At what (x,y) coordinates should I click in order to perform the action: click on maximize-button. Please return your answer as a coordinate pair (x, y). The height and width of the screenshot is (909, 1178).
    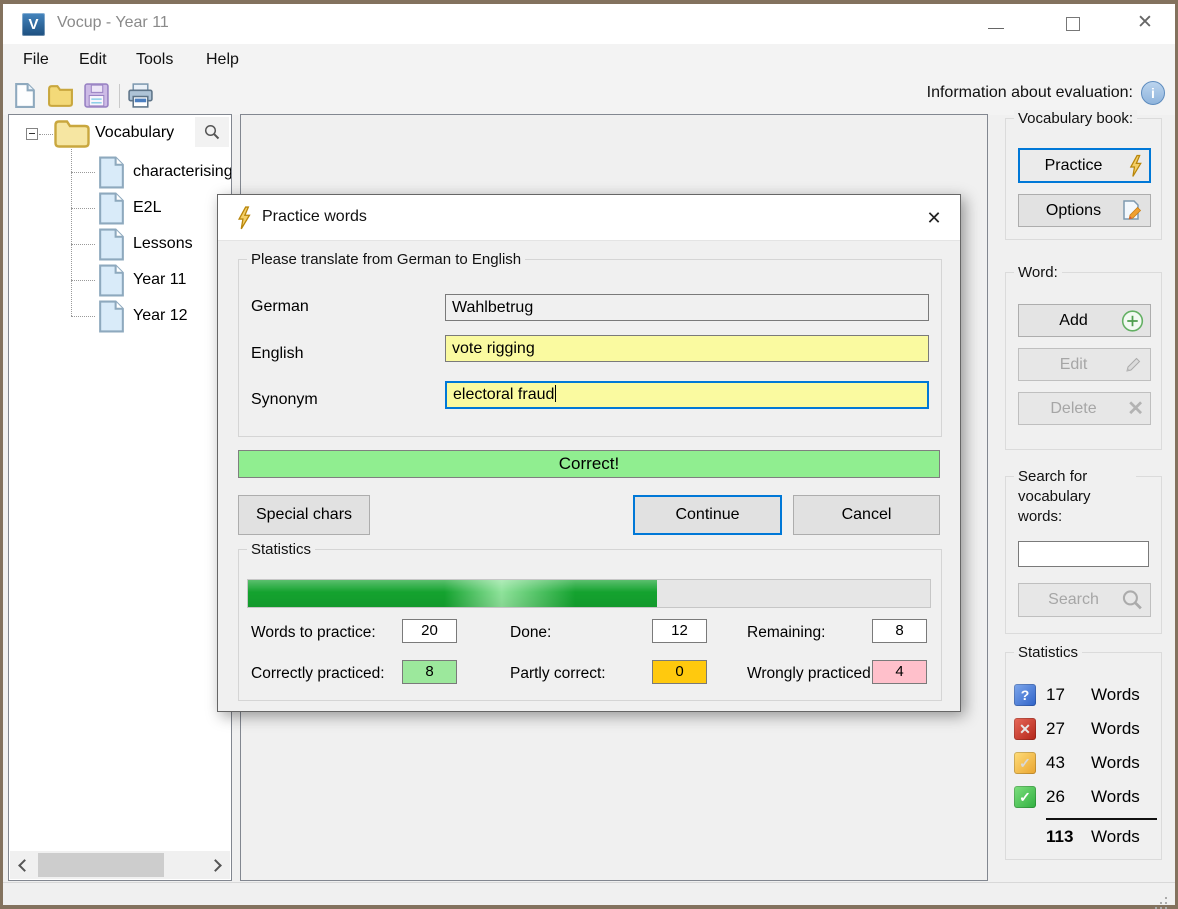
    Looking at the image, I should click on (1073, 24).